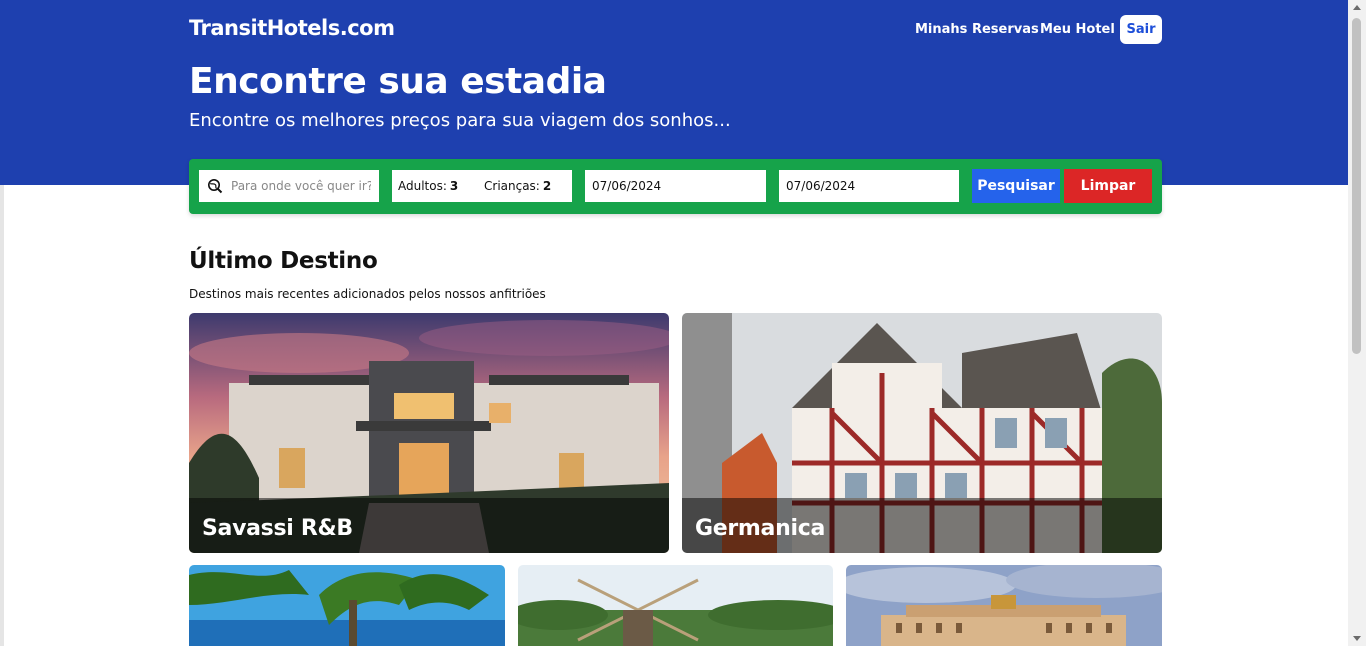 Image resolution: width=1366 pixels, height=646 pixels. I want to click on guests-field: Adultos: 3 Crianças: 2, so click(482, 186).